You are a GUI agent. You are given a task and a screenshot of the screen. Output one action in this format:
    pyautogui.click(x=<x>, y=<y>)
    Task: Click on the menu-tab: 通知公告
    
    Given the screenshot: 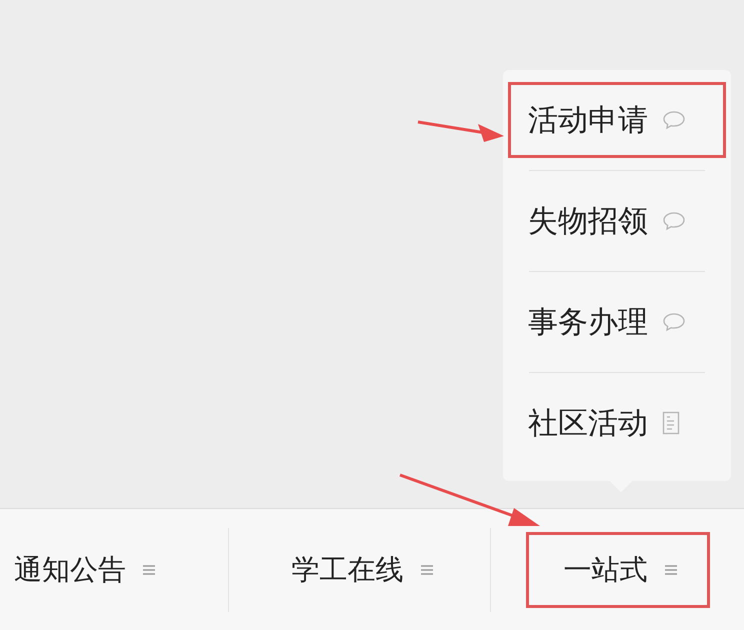 What is the action you would take?
    pyautogui.click(x=95, y=570)
    